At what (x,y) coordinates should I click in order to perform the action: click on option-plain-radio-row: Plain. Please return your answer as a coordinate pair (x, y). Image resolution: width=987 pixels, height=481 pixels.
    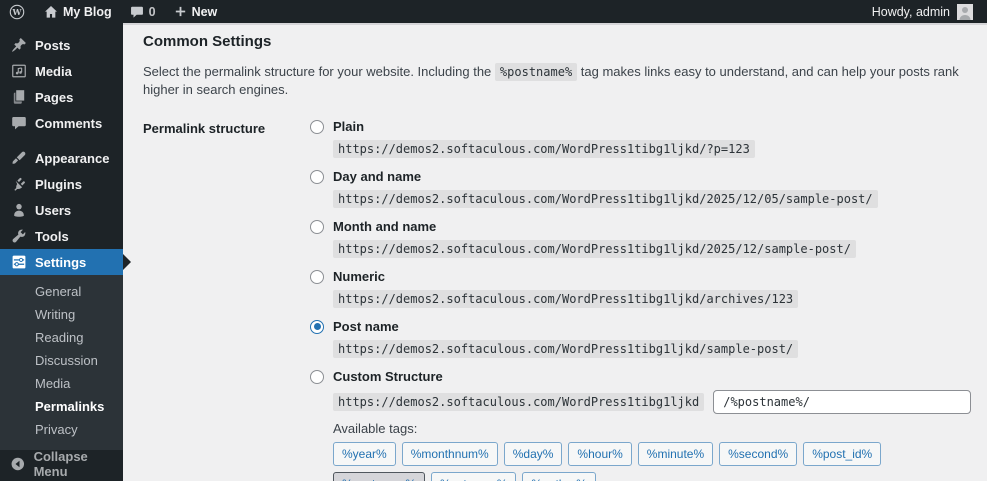
    Looking at the image, I should click on (640, 126).